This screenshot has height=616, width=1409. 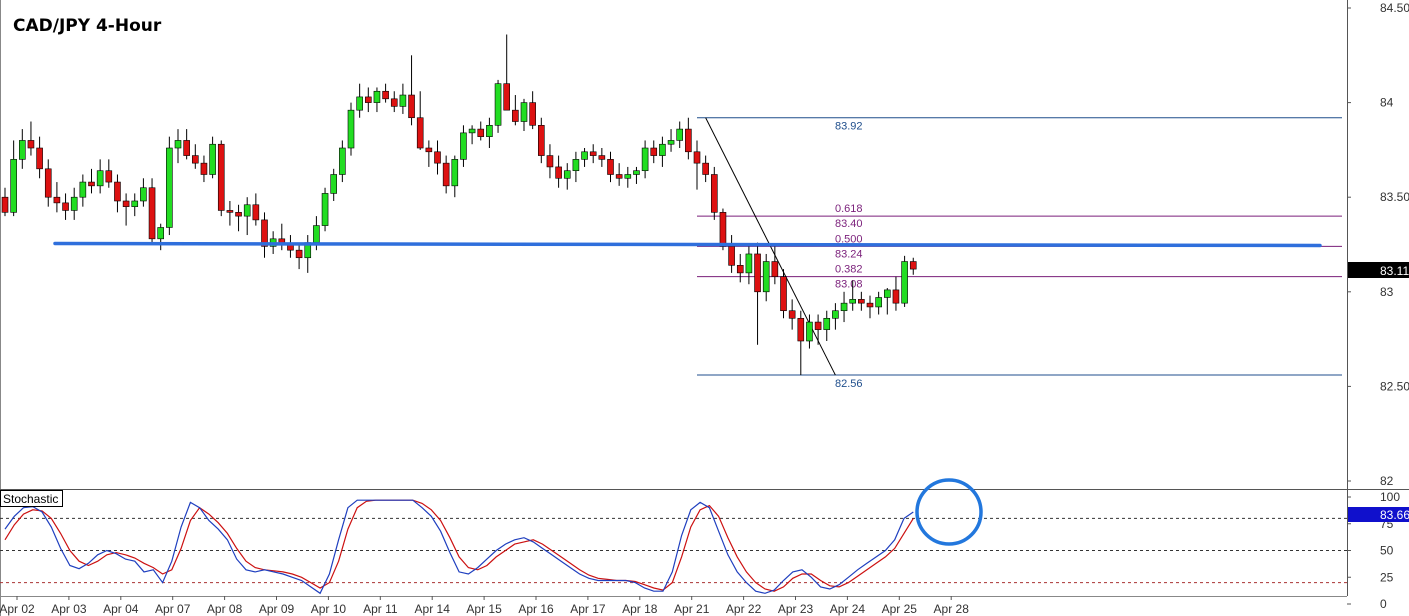 What do you see at coordinates (796, 609) in the screenshot?
I see `time-tick-label: Apr 23` at bounding box center [796, 609].